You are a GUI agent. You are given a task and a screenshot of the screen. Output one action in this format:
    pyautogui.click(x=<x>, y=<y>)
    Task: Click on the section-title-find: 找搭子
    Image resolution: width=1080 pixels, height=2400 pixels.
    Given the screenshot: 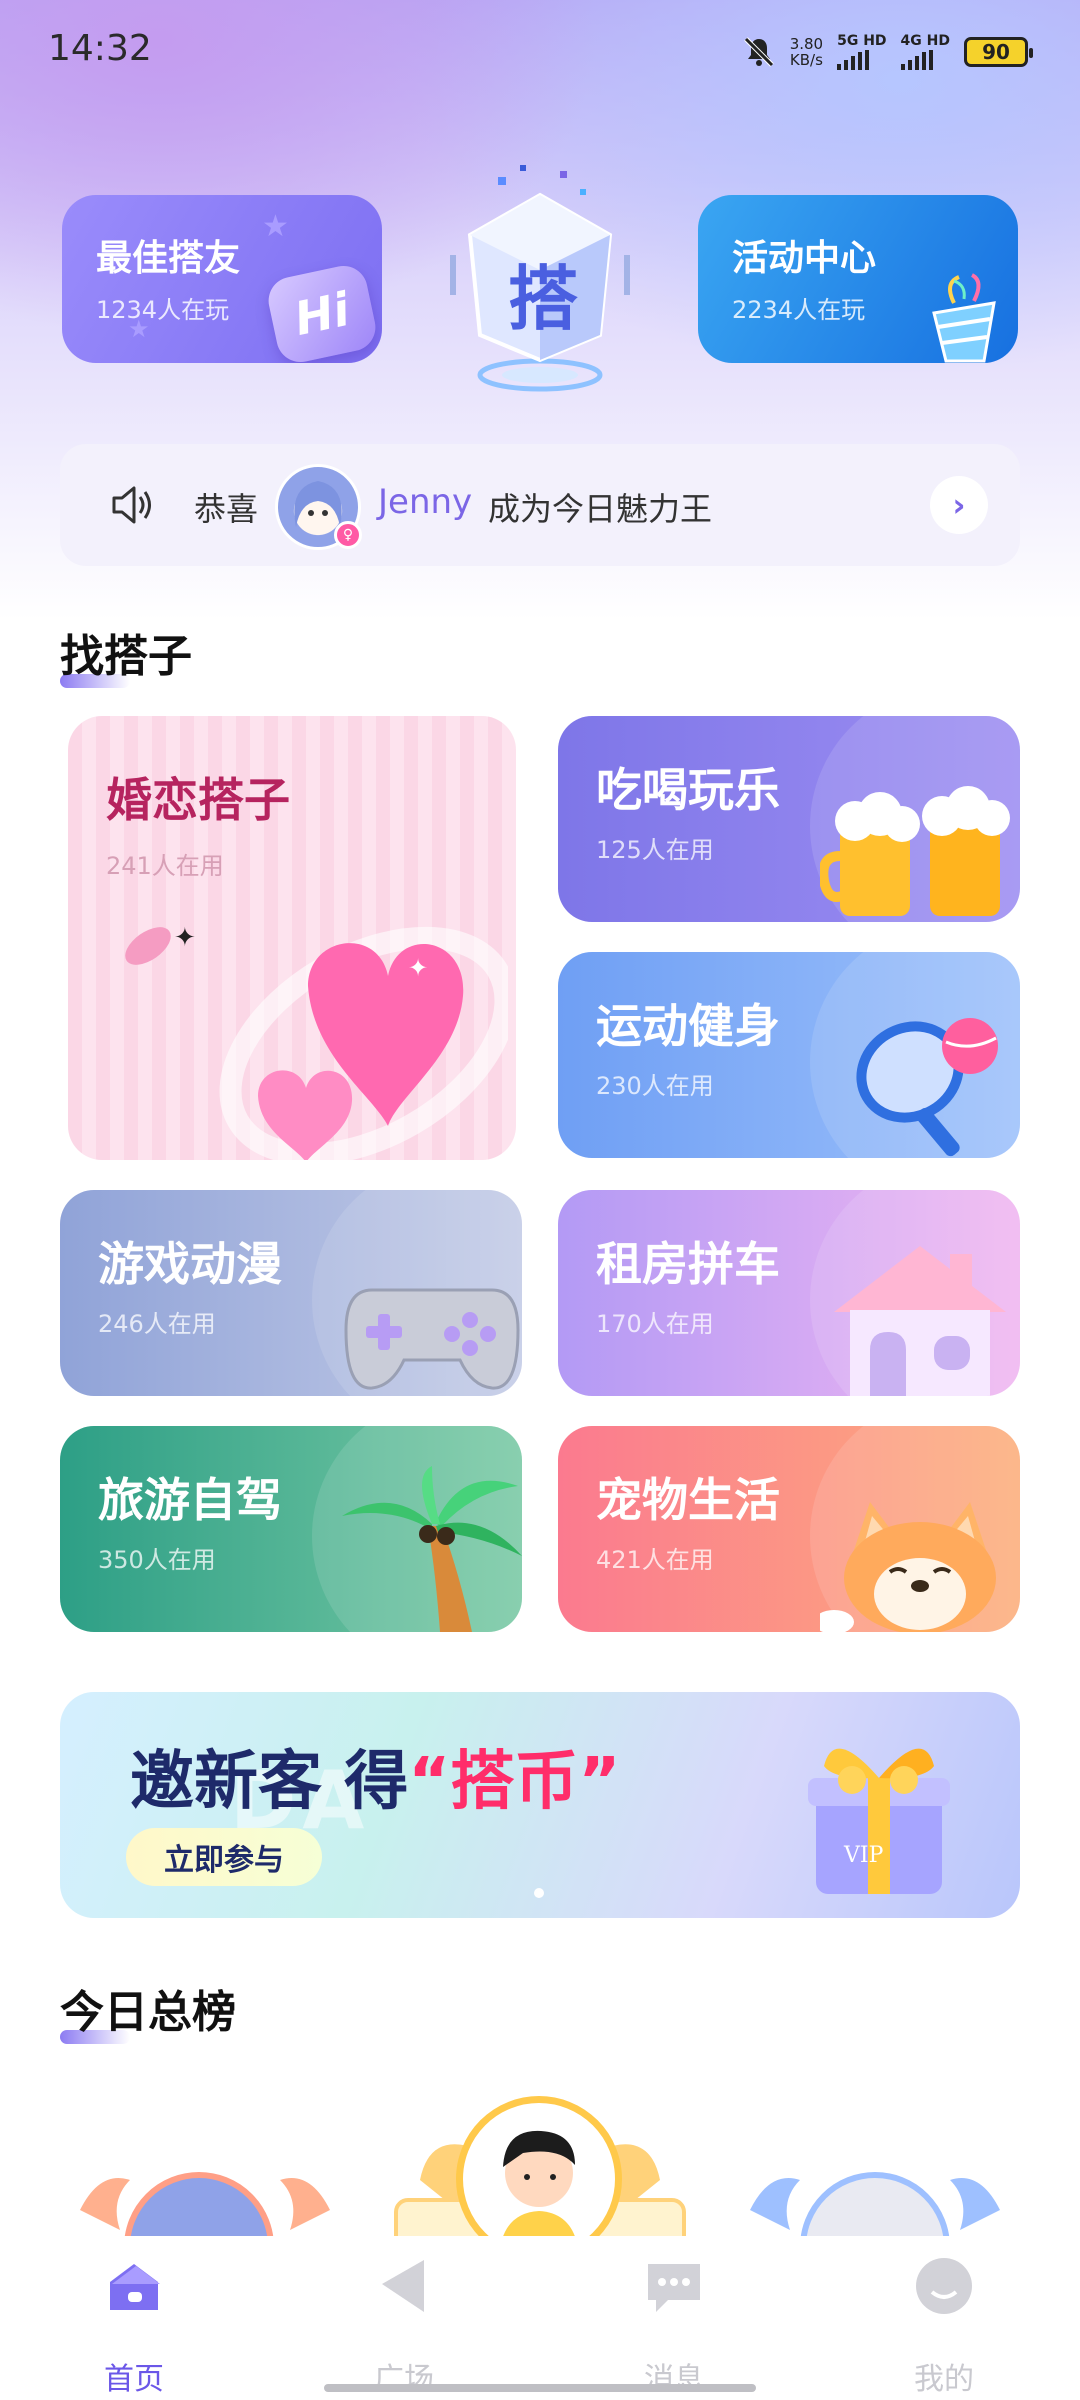 What is the action you would take?
    pyautogui.click(x=126, y=654)
    